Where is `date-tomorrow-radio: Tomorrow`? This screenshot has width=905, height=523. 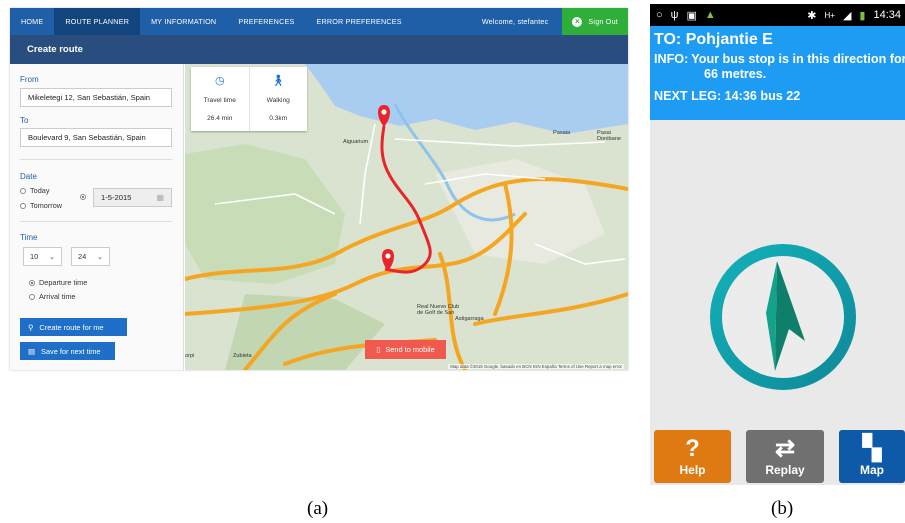 date-tomorrow-radio: Tomorrow is located at coordinates (41, 205).